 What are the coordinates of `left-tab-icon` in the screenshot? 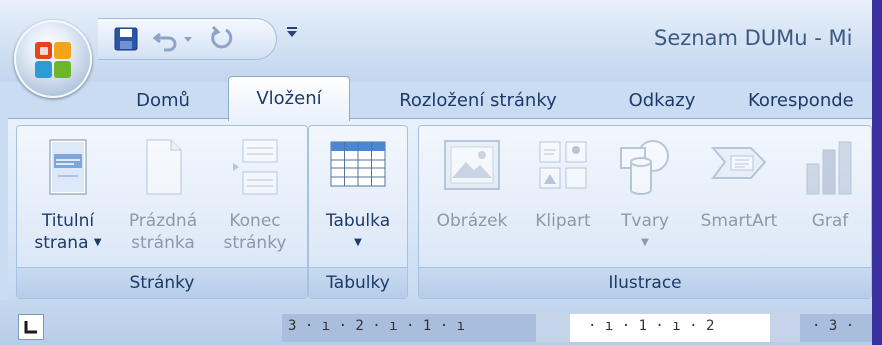 It's located at (30, 327).